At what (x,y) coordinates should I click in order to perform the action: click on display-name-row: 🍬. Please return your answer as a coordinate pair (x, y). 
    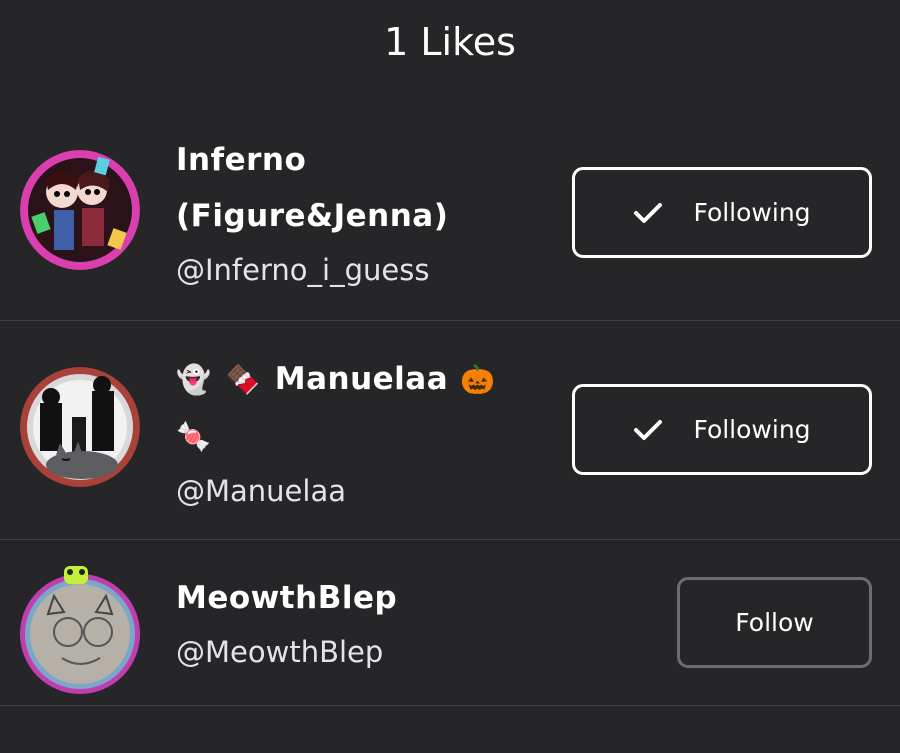
    Looking at the image, I should click on (366, 436).